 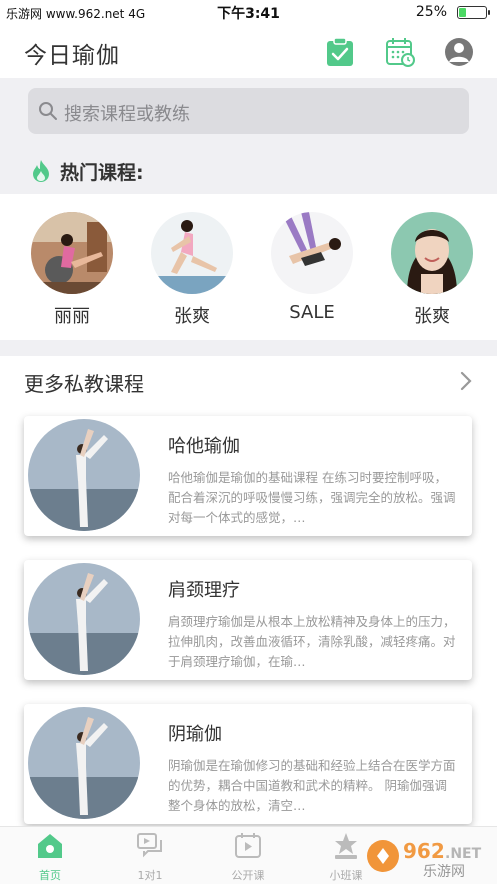 I want to click on checkin-clipboard-icon, so click(x=340, y=52).